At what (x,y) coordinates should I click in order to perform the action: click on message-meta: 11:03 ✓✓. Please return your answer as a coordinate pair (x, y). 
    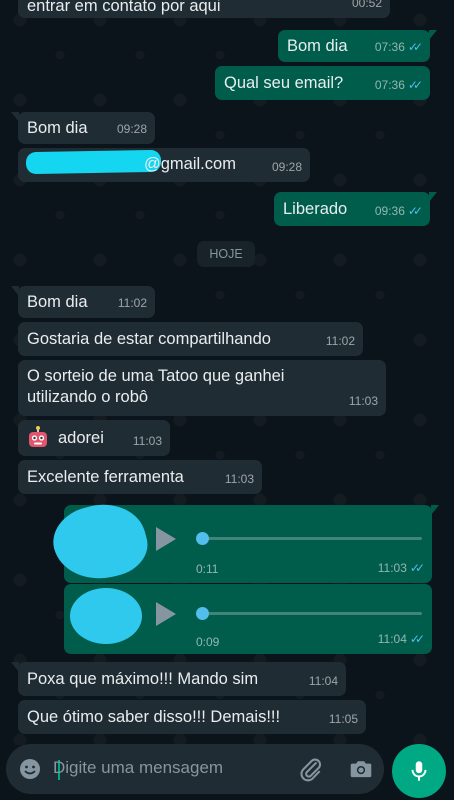
    Looking at the image, I should click on (401, 568).